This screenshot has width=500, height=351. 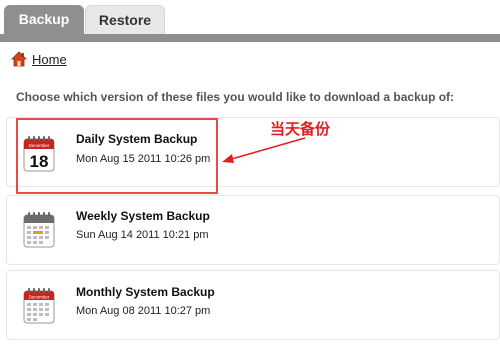 What do you see at coordinates (125, 20) in the screenshot?
I see `tab-restore: Restore` at bounding box center [125, 20].